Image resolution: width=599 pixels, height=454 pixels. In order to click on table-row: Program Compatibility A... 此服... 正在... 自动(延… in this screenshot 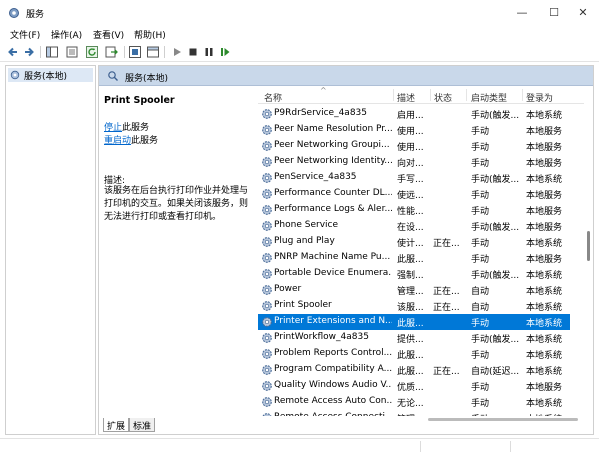, I will do `click(414, 370)`.